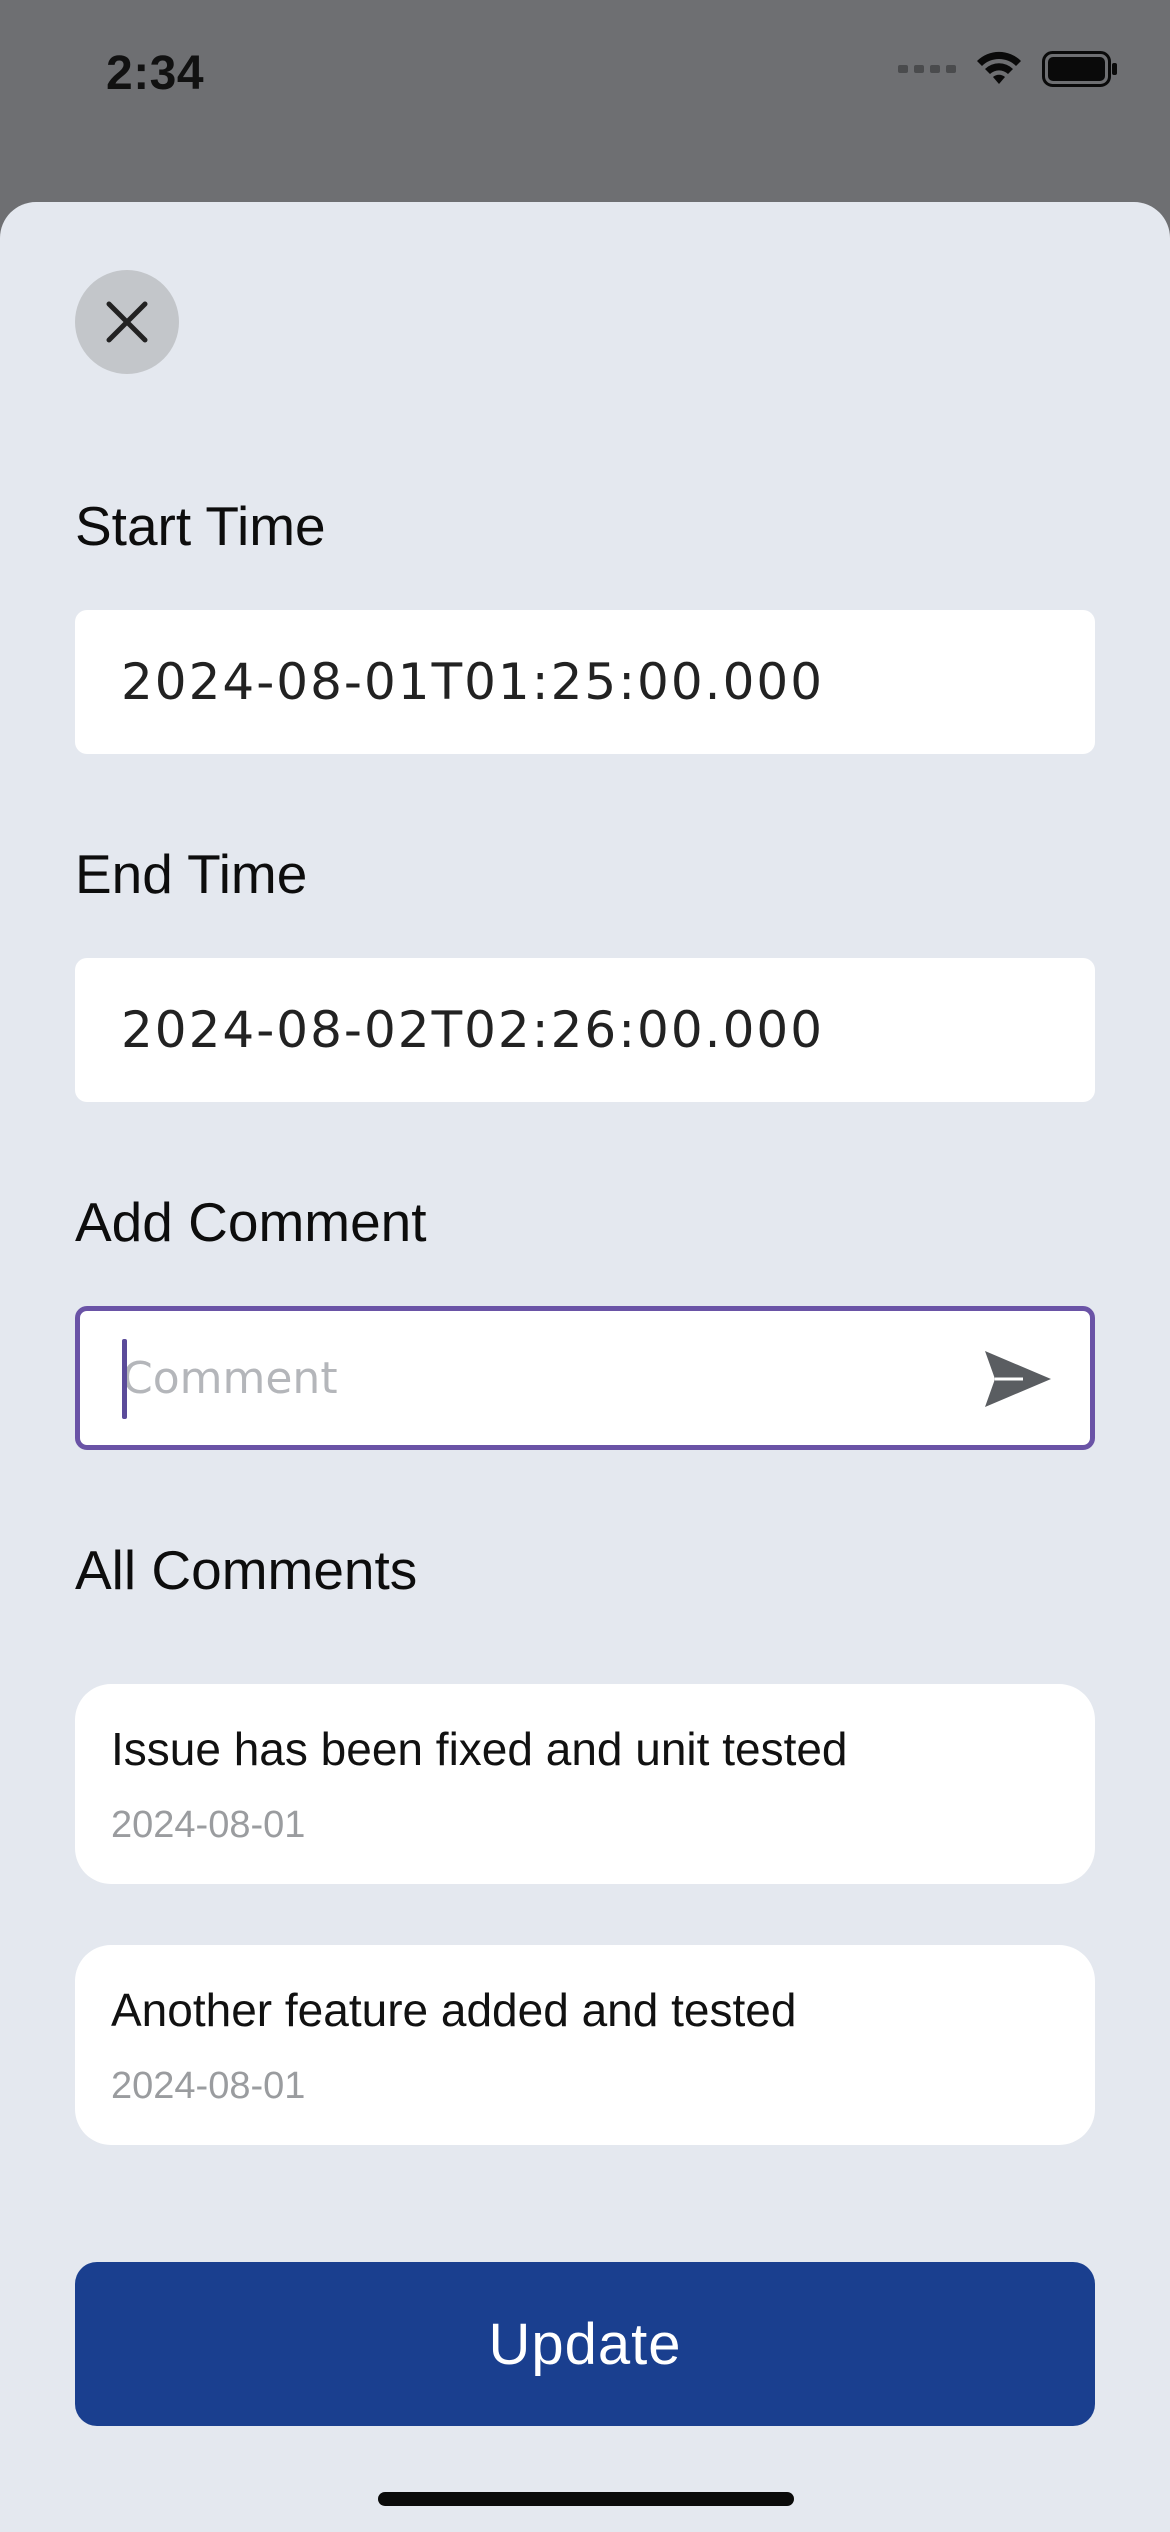  I want to click on comment-text: Another feature added and tested, so click(454, 2010).